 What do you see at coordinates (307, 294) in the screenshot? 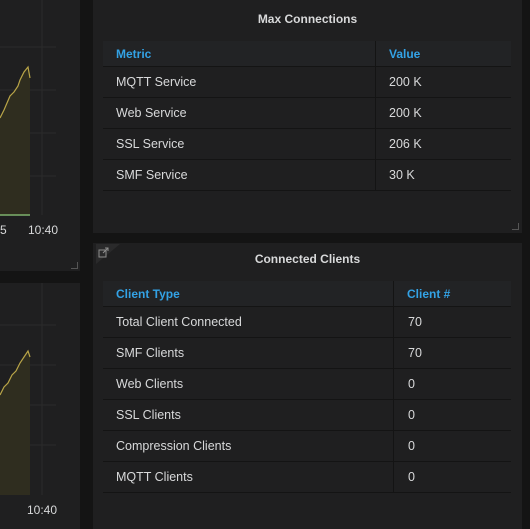
I see `table-header: Client Type Client #` at bounding box center [307, 294].